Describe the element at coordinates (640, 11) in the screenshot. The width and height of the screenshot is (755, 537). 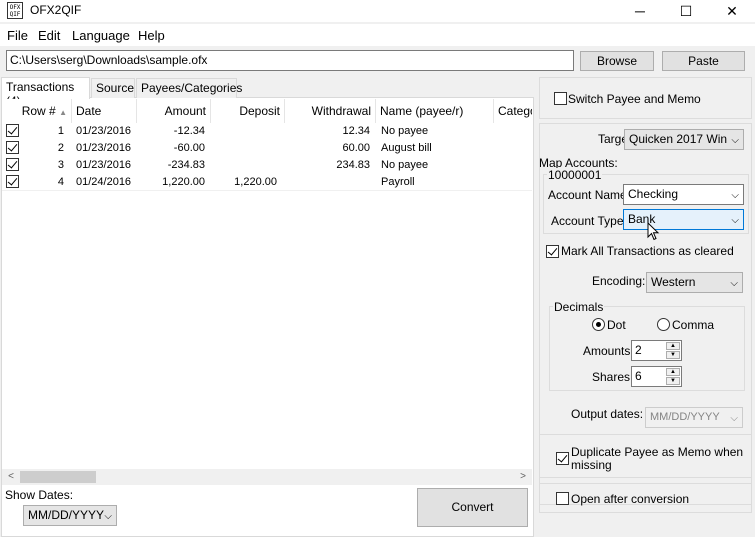
I see `minimize-icon: ─` at that location.